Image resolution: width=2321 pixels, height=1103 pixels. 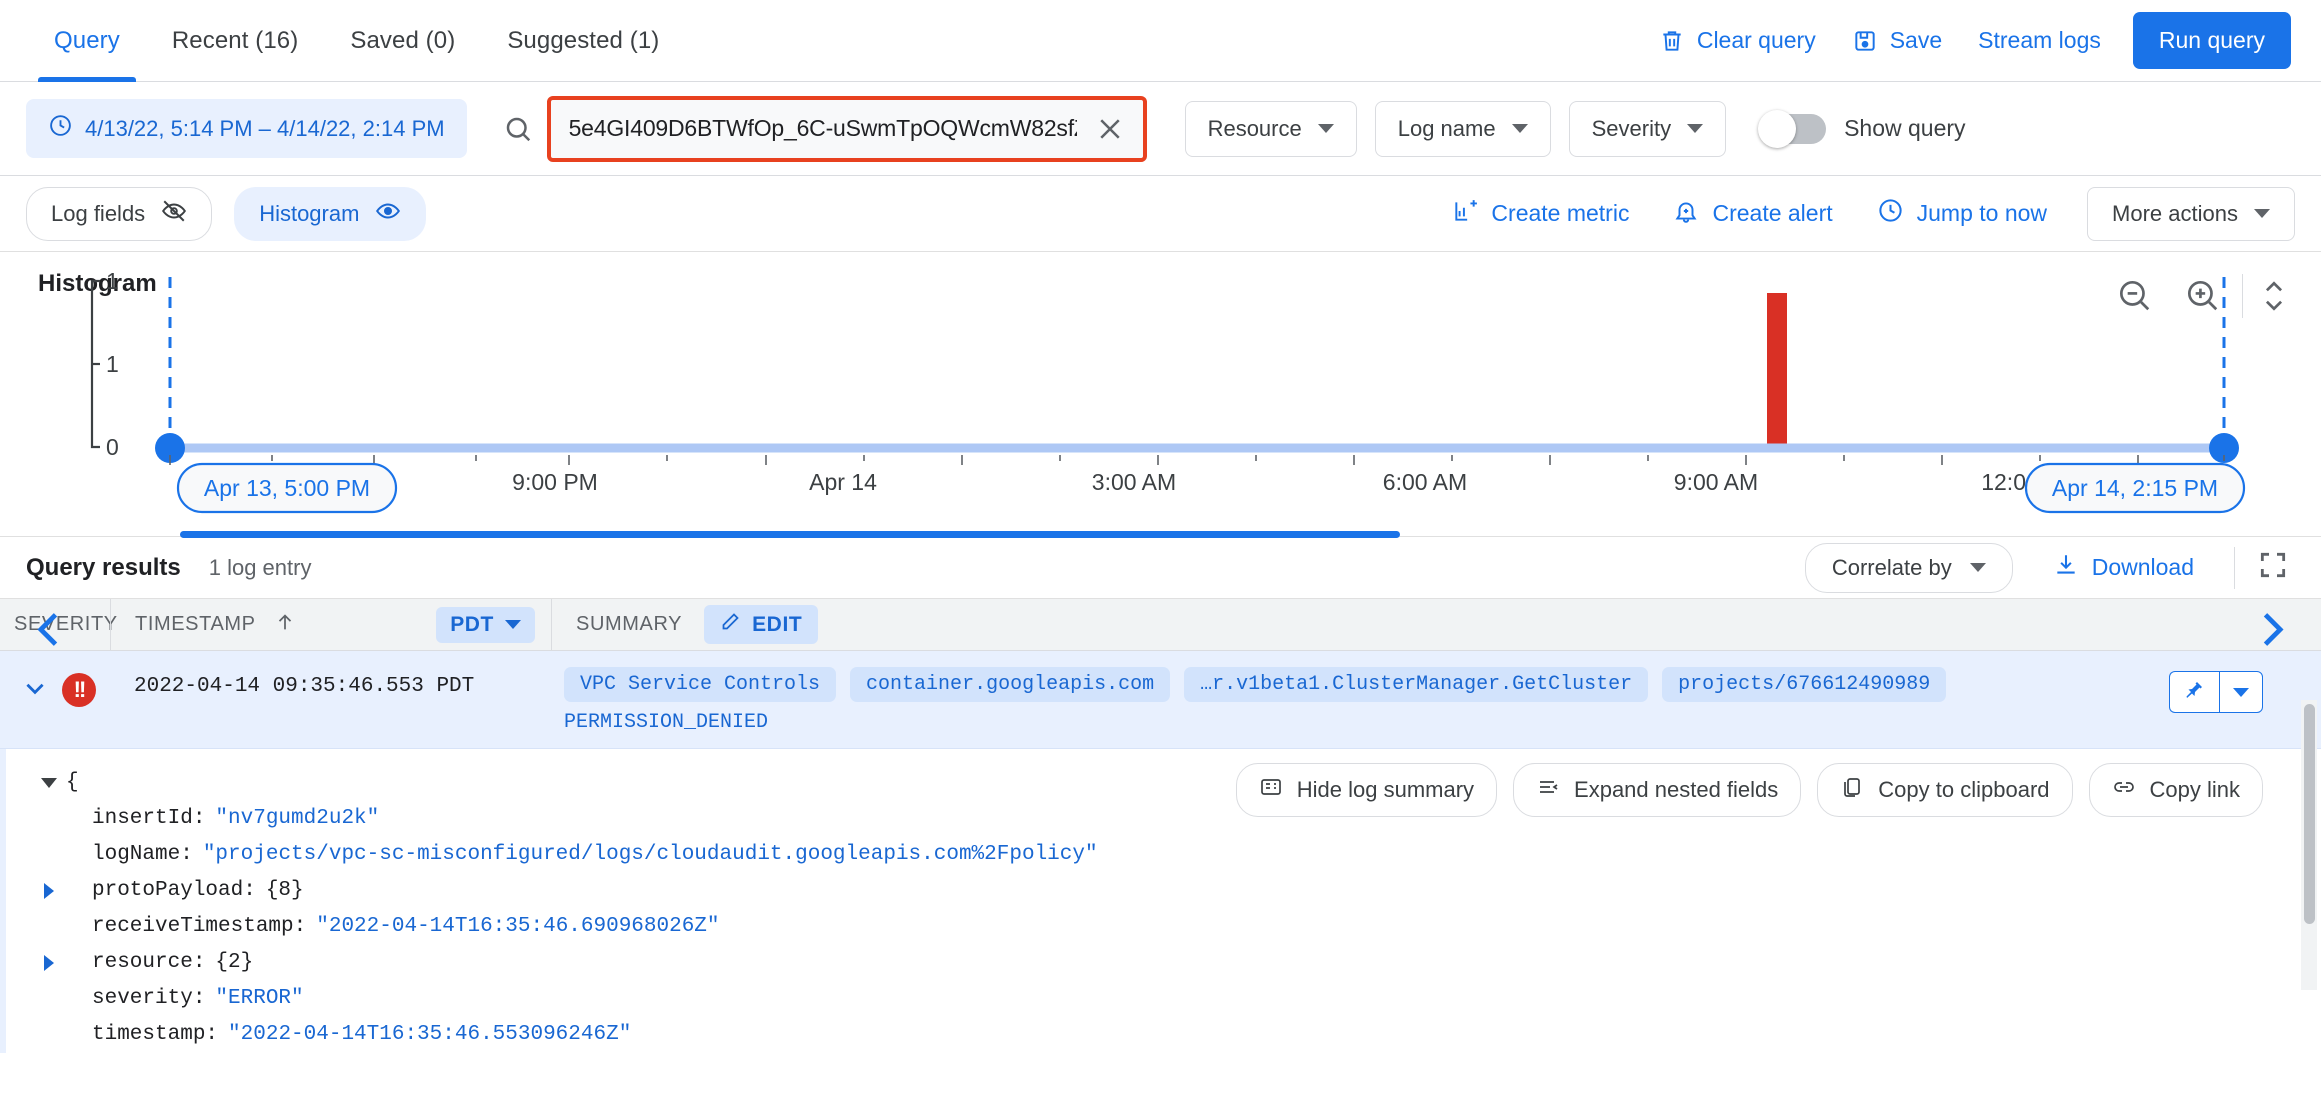 What do you see at coordinates (1465, 214) in the screenshot?
I see `bar-chart-plus-icon` at bounding box center [1465, 214].